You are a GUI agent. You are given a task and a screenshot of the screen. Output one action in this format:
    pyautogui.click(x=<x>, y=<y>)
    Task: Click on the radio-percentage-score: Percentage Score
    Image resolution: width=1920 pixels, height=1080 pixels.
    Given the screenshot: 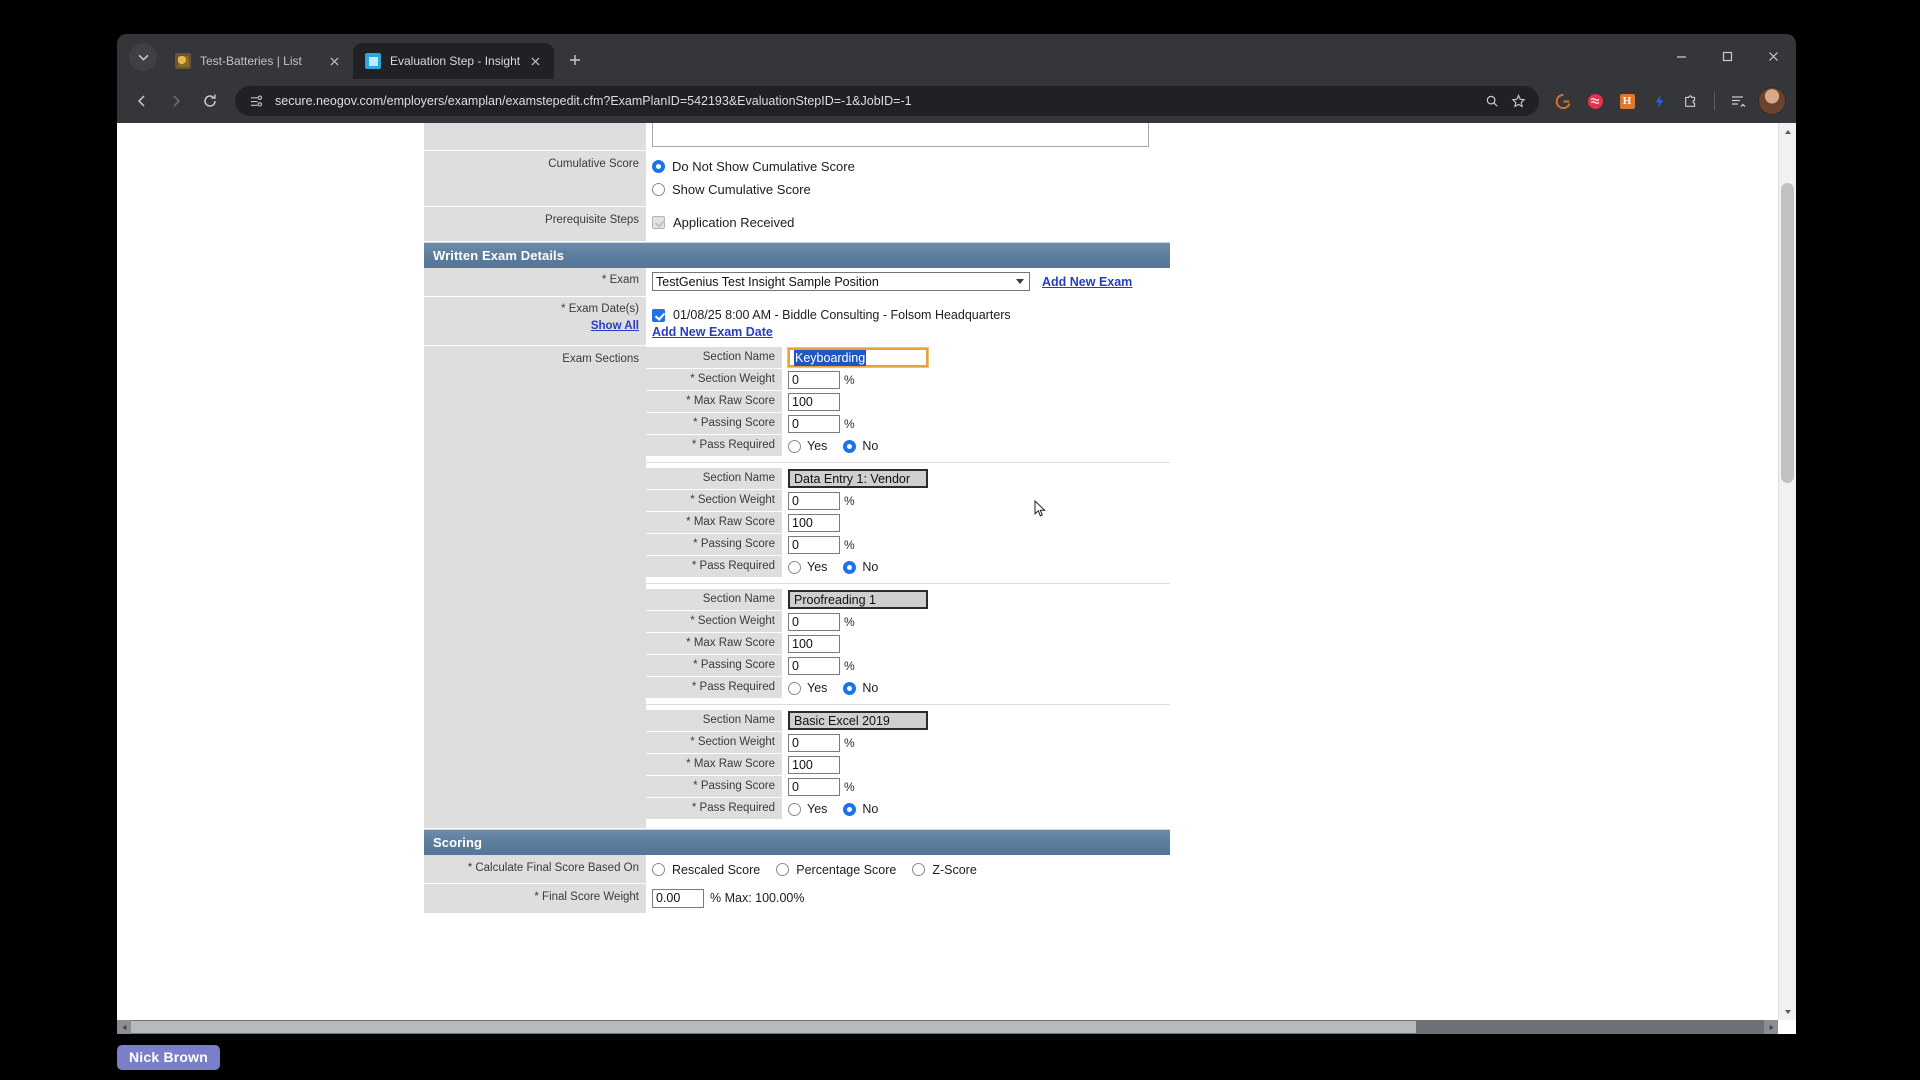 What is the action you would take?
    pyautogui.click(x=836, y=870)
    